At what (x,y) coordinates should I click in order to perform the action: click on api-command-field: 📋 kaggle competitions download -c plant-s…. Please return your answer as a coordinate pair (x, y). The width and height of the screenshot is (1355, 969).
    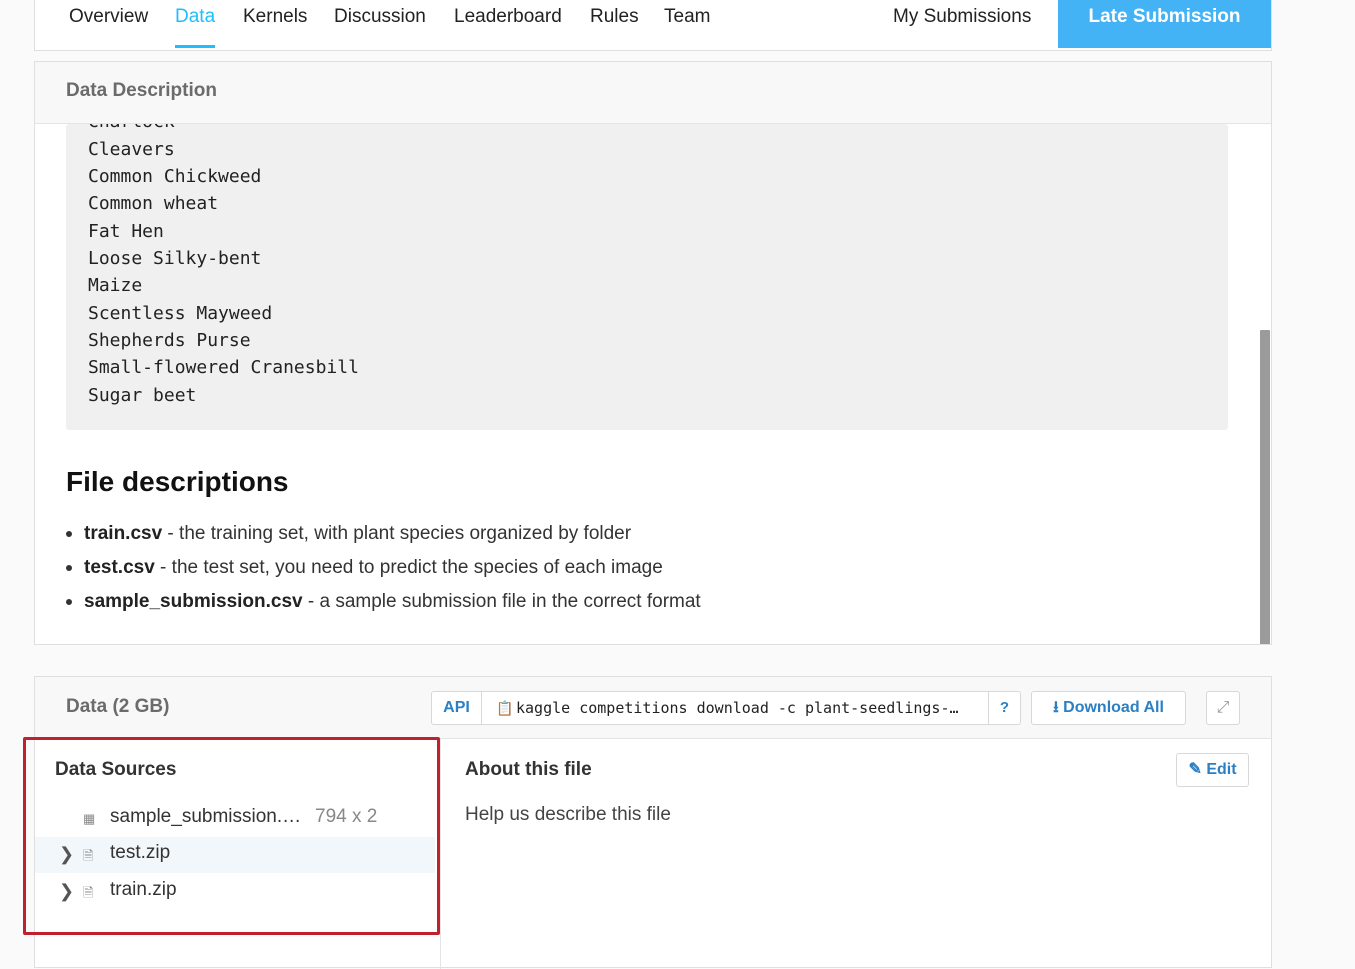
    Looking at the image, I should click on (734, 708).